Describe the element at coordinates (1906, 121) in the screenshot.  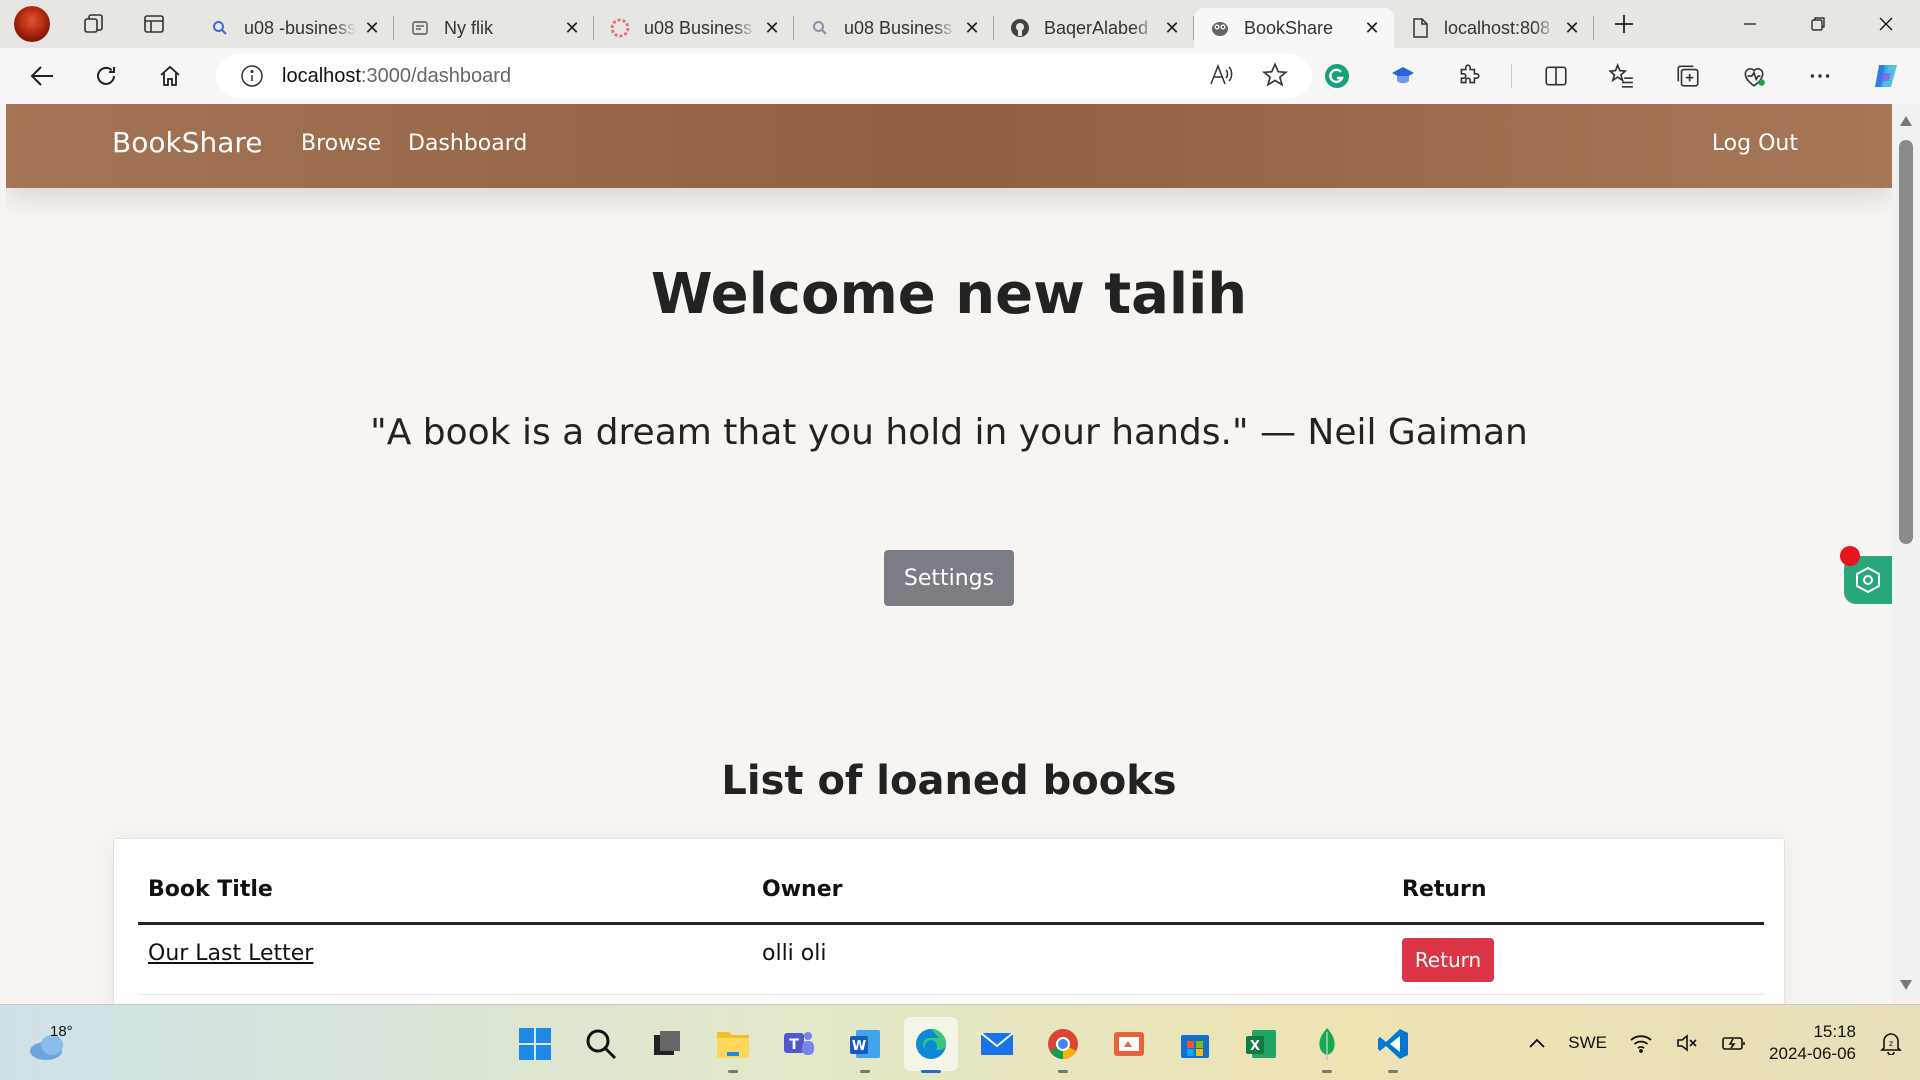
I see `scroll-up-arrow-icon` at that location.